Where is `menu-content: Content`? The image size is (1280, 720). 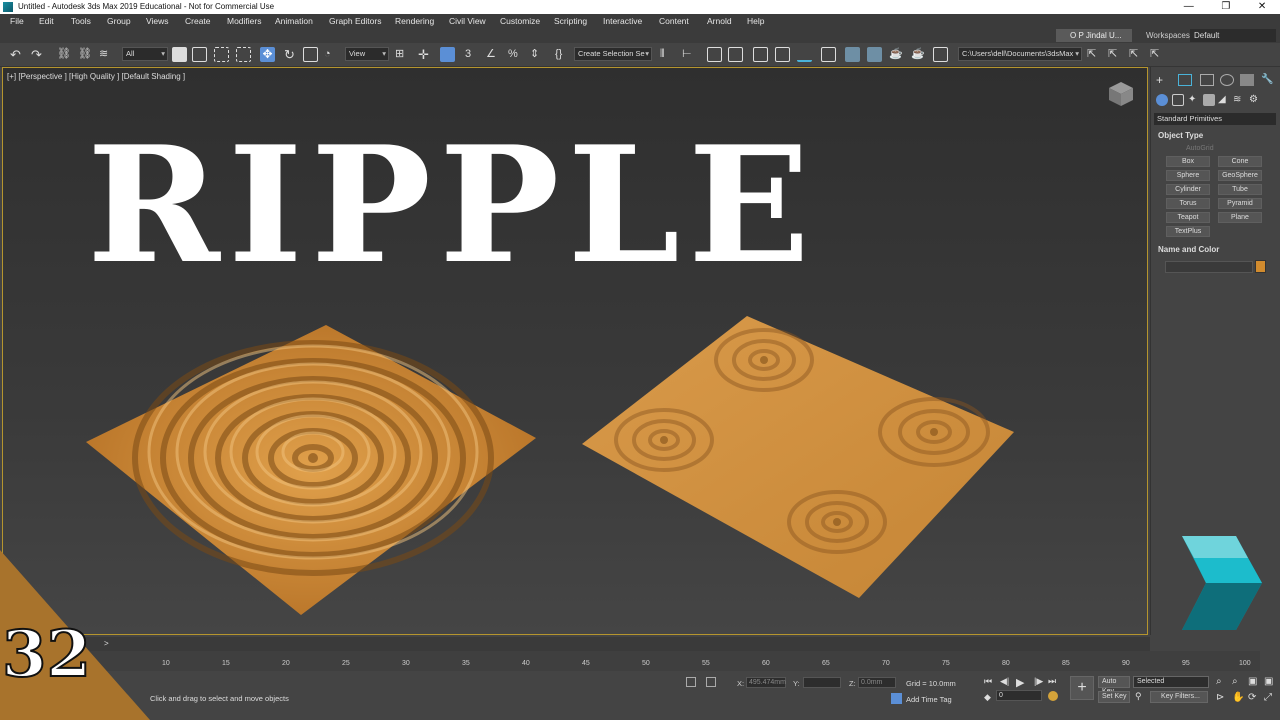 menu-content: Content is located at coordinates (674, 21).